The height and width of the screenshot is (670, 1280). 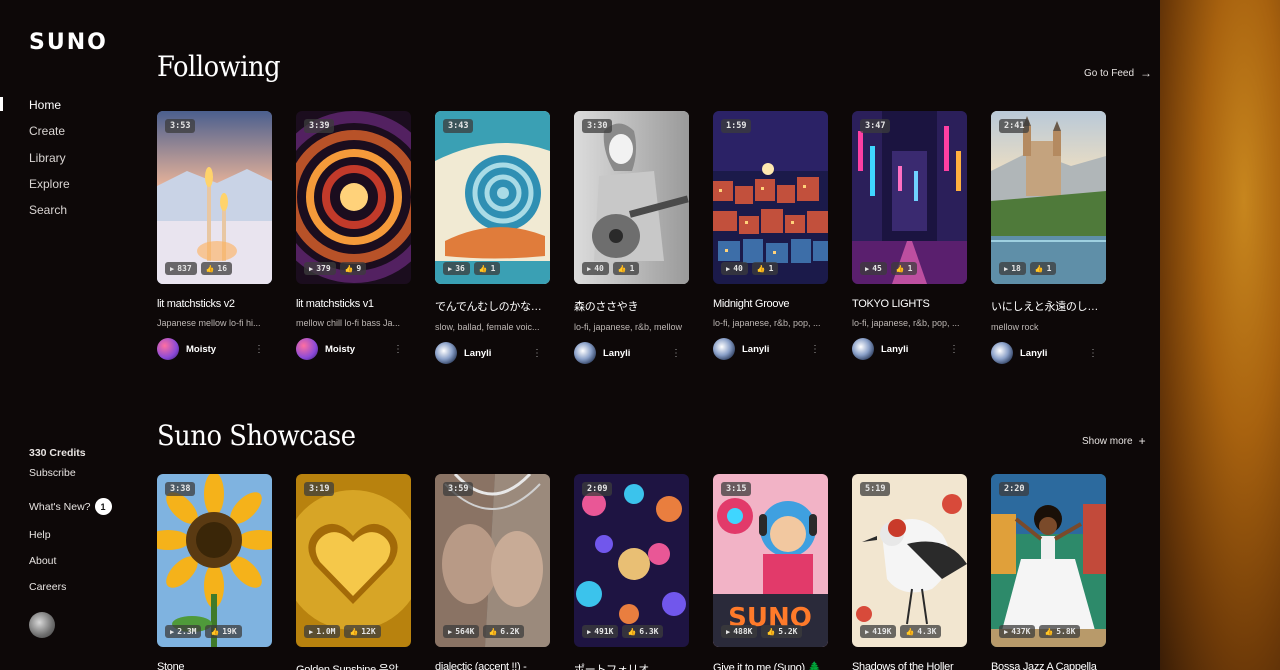 I want to click on show-more-link: Show more +, so click(x=1114, y=441).